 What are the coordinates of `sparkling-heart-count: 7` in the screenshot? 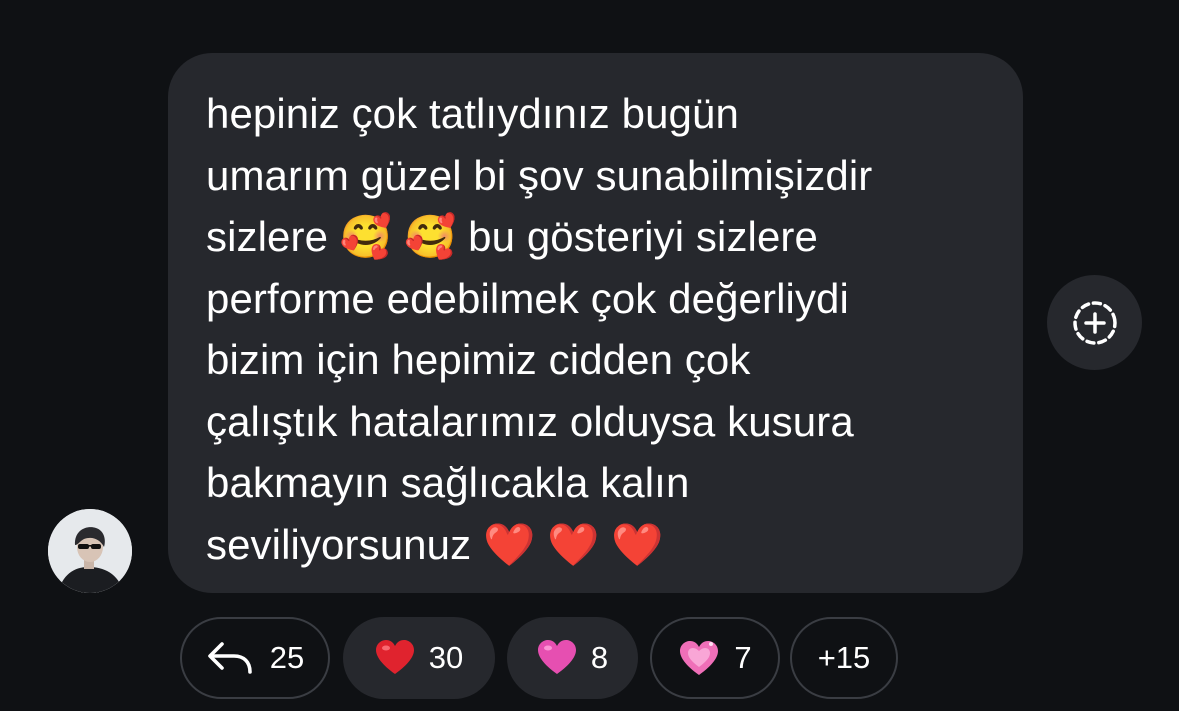 It's located at (743, 657).